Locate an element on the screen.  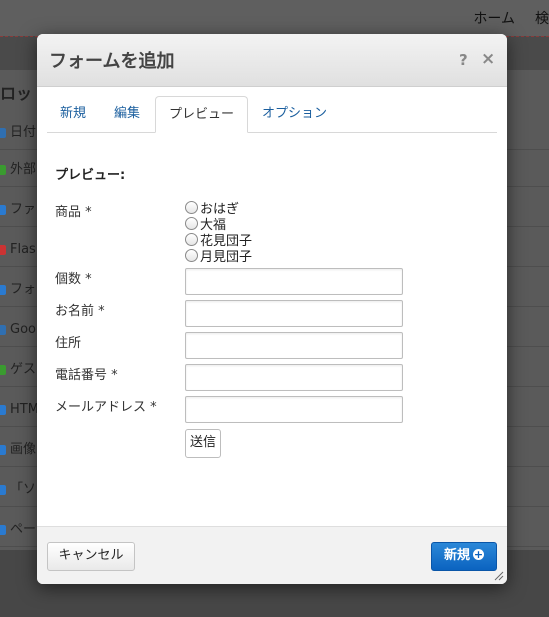
resize-handle-icon is located at coordinates (498, 575).